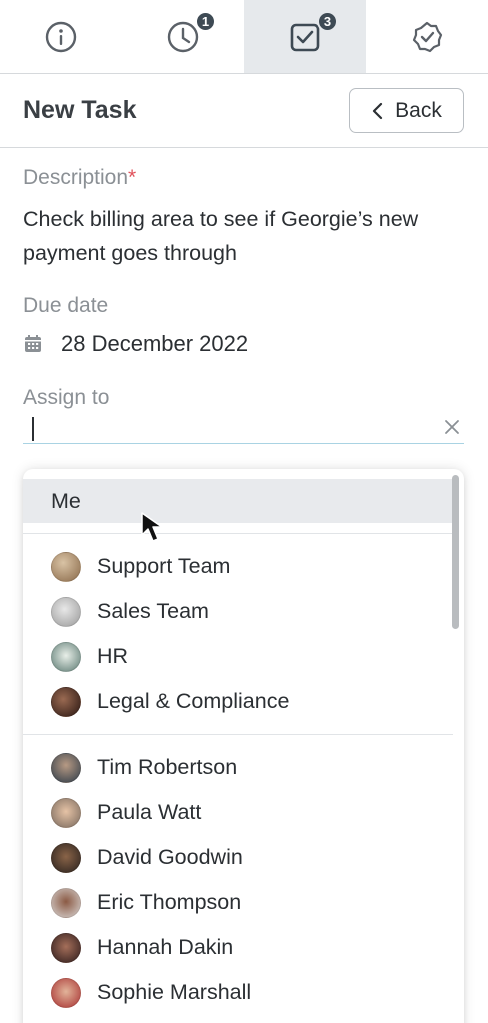 The image size is (488, 1023). I want to click on option-label: Support Team, so click(164, 566).